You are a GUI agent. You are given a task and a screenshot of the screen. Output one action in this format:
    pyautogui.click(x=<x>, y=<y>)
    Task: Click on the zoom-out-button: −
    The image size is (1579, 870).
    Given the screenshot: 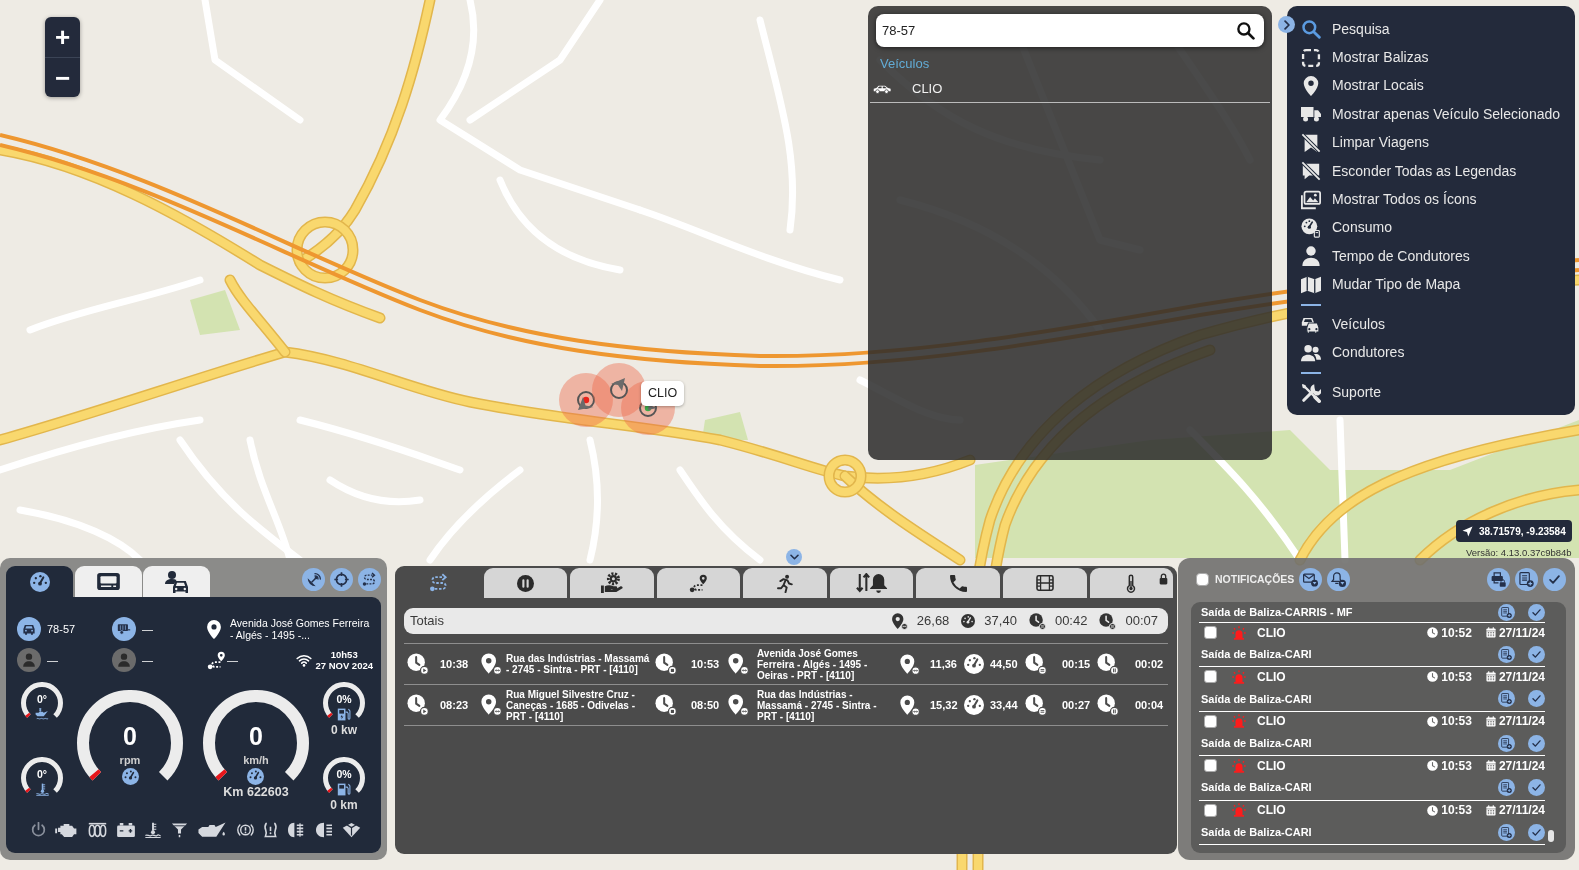 What is the action you would take?
    pyautogui.click(x=62, y=77)
    